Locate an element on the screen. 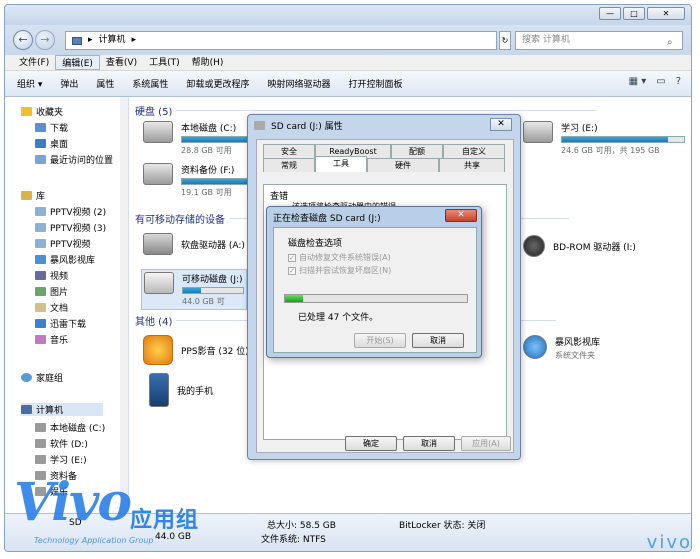 The width and height of the screenshot is (700, 559). preview-pane-icon: ▭ is located at coordinates (660, 81).